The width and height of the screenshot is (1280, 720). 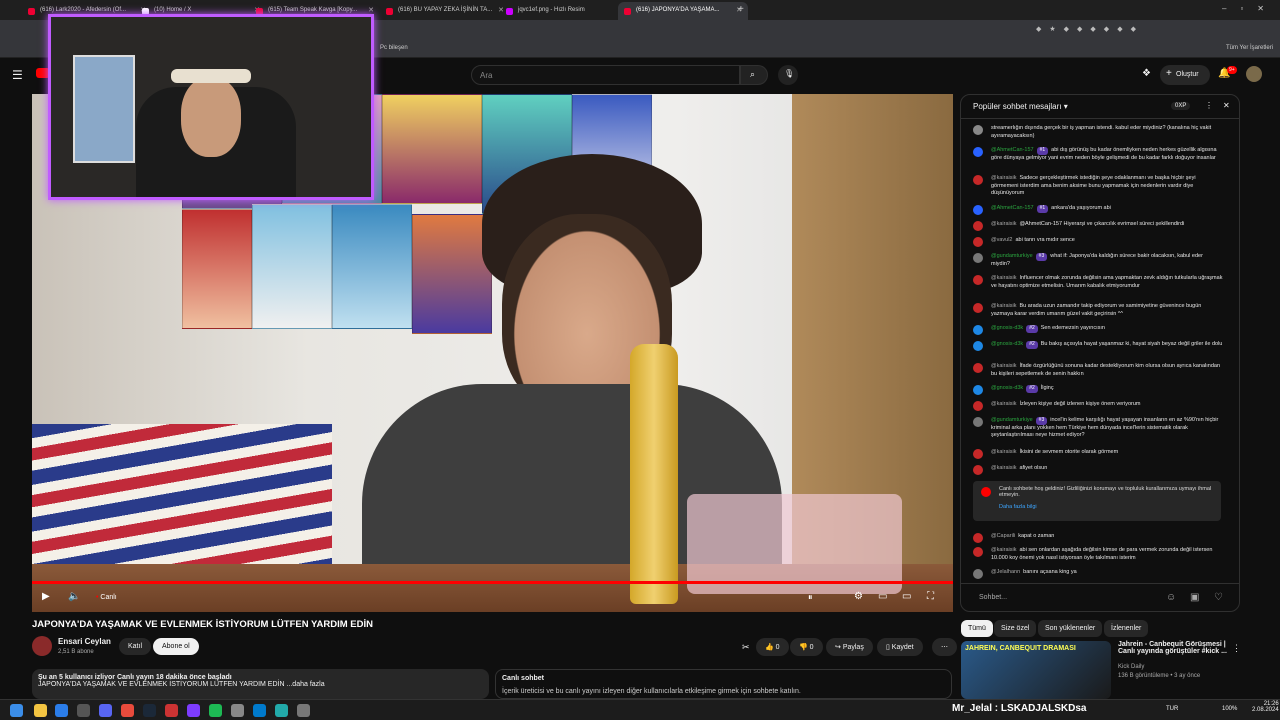 I want to click on join-button: Katıl, so click(x=135, y=646).